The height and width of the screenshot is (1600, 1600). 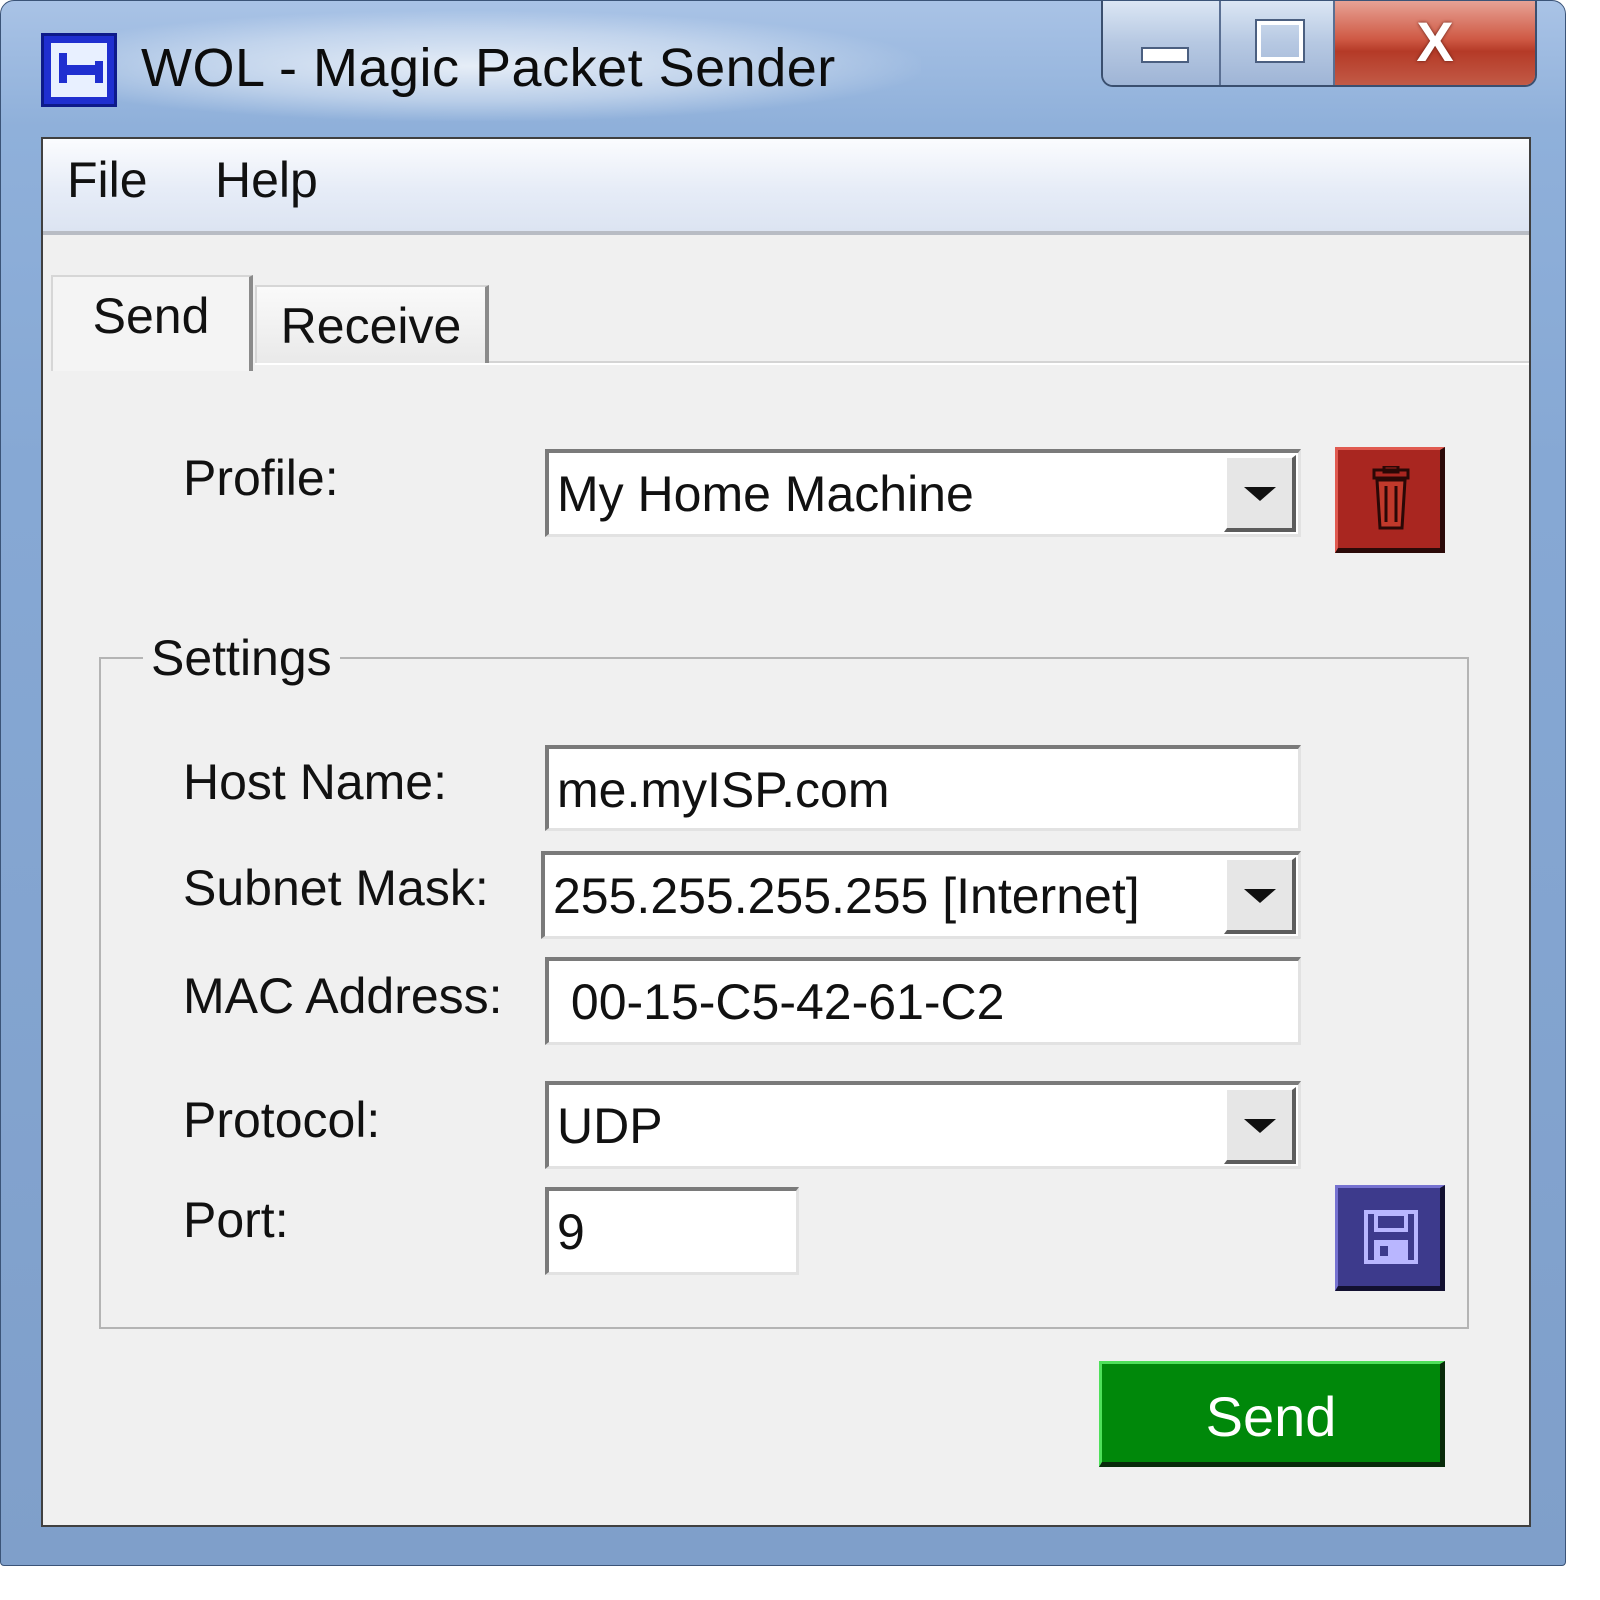 What do you see at coordinates (672, 1231) in the screenshot?
I see `port-input: 9` at bounding box center [672, 1231].